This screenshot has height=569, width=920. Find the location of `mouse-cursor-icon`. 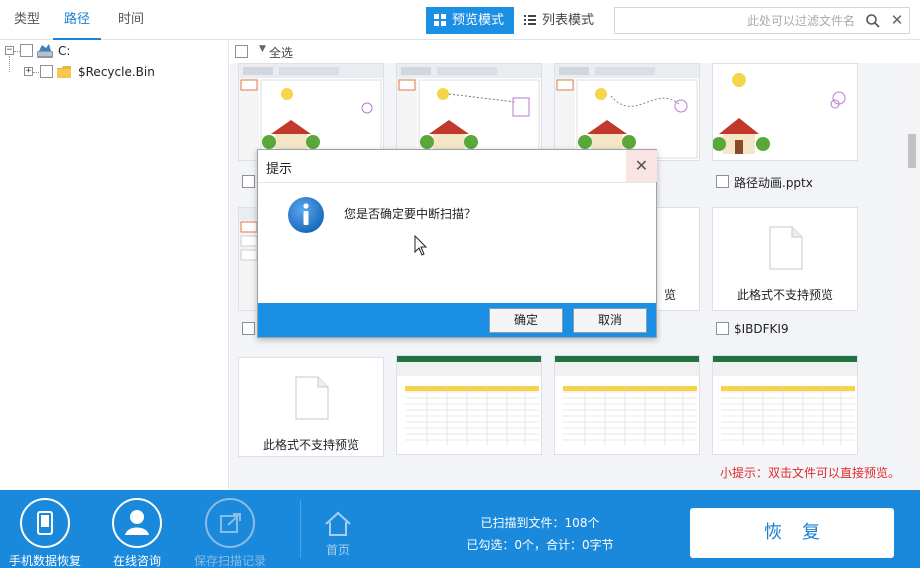

mouse-cursor-icon is located at coordinates (421, 245).